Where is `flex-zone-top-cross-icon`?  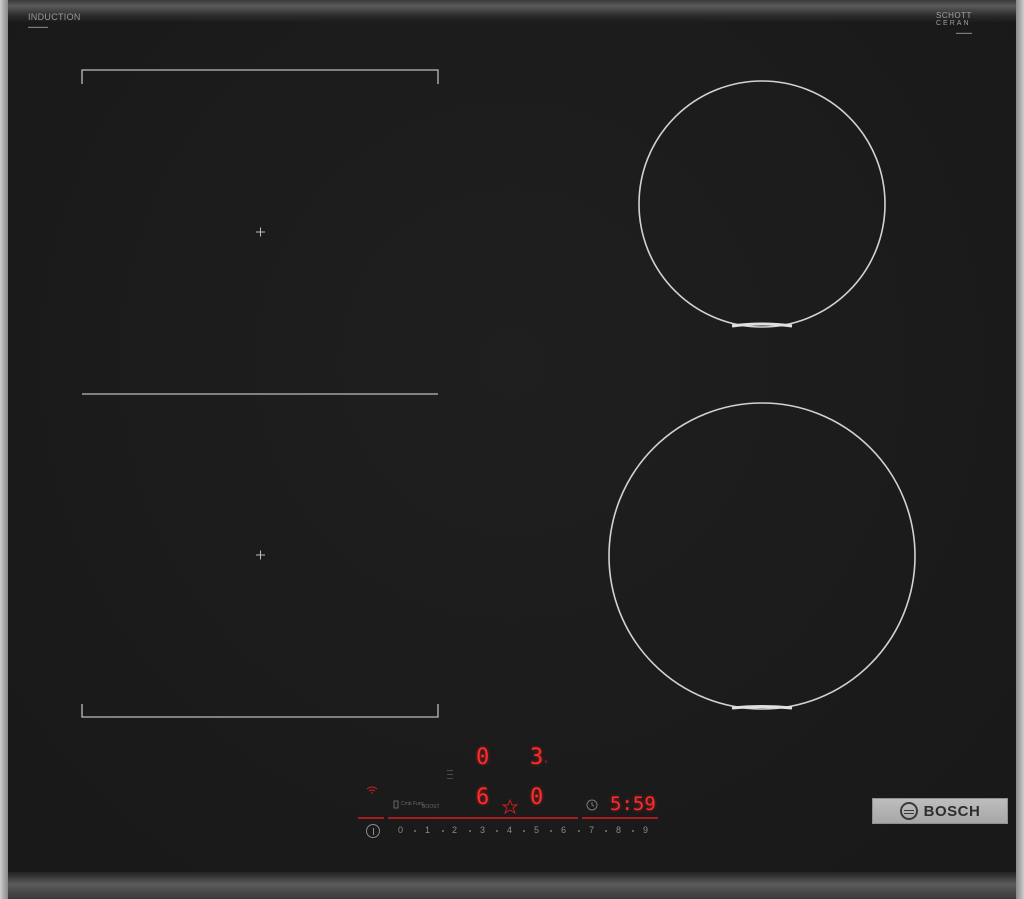
flex-zone-top-cross-icon is located at coordinates (260, 232).